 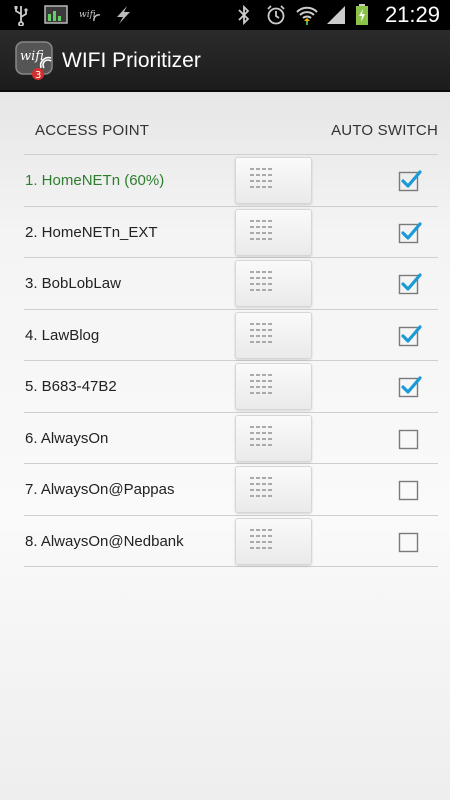 What do you see at coordinates (231, 335) in the screenshot?
I see `list-item: 4. LawBlog` at bounding box center [231, 335].